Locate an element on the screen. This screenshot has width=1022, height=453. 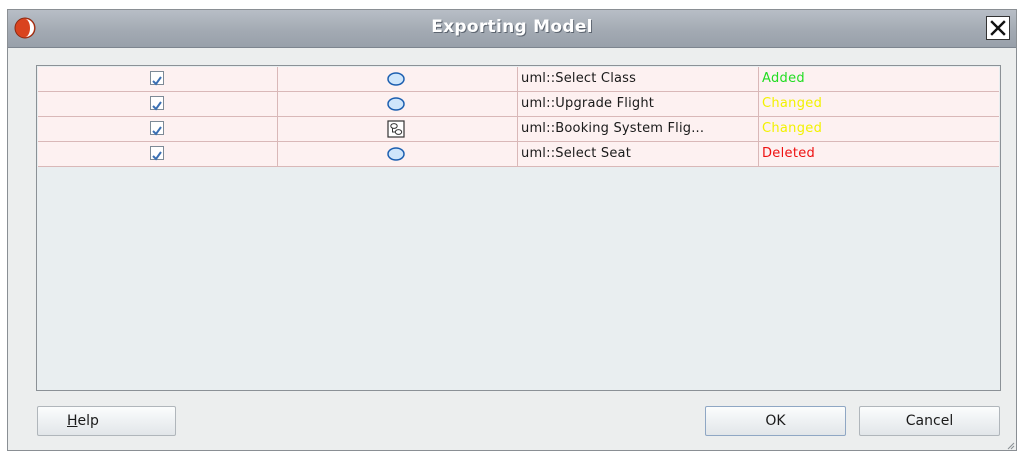
name-cell: uml::Select Seat is located at coordinates (638, 154).